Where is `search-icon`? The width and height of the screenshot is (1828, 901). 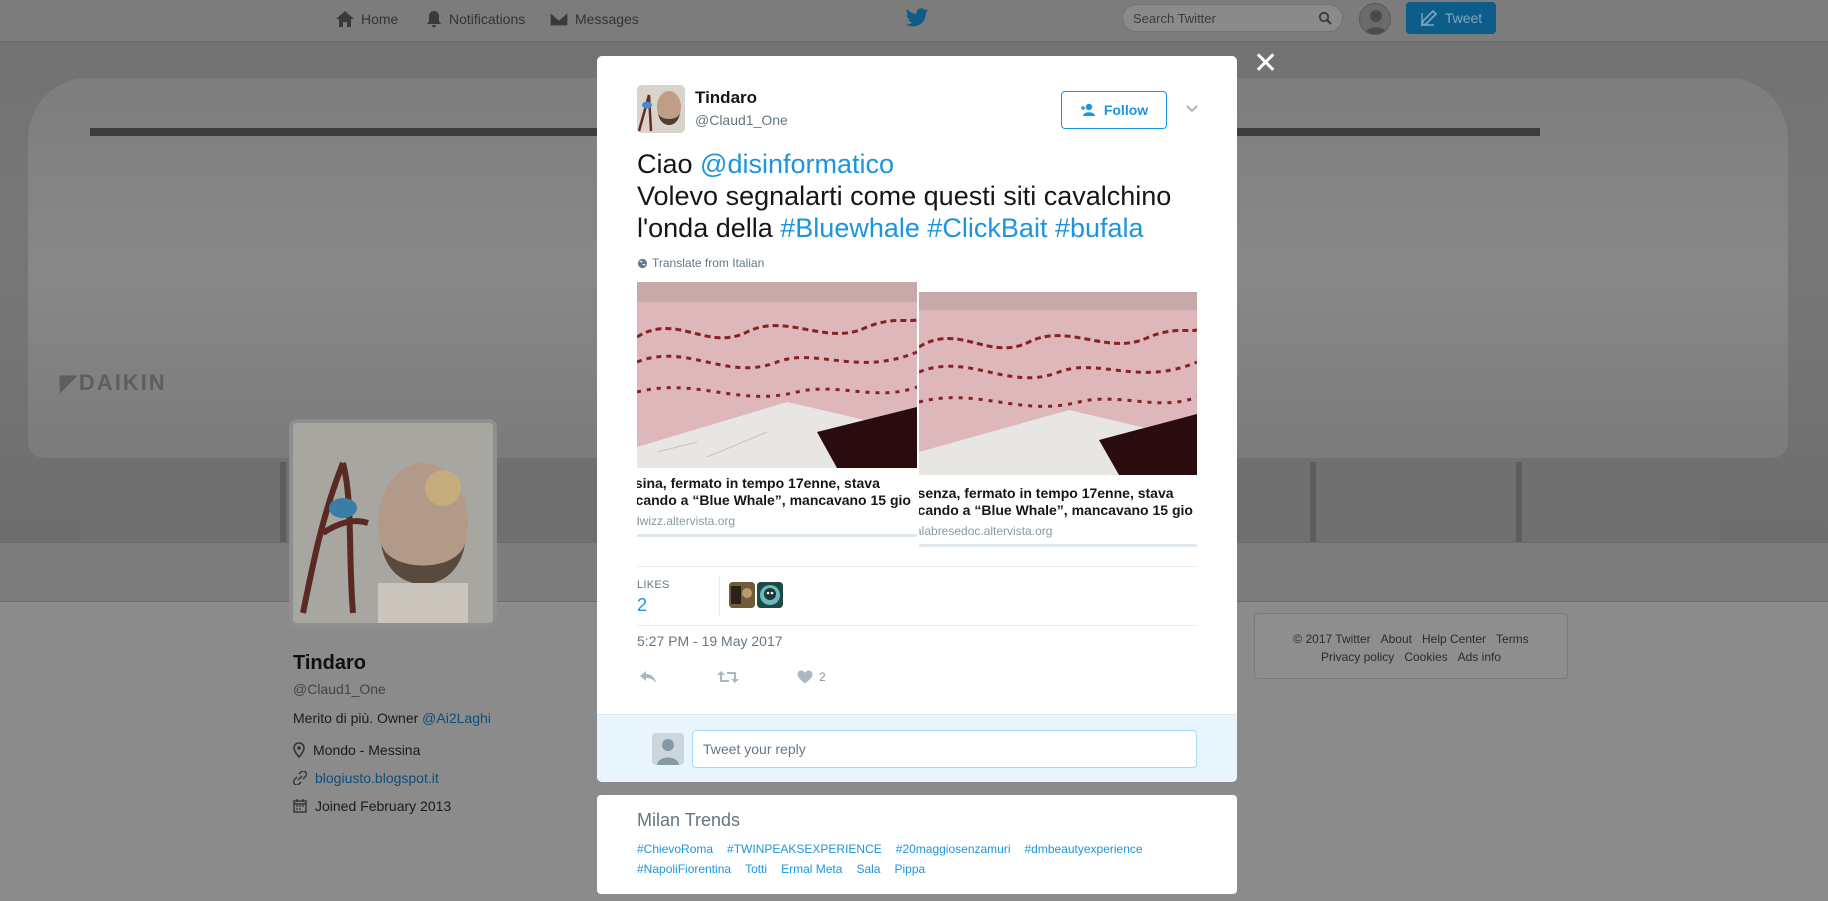 search-icon is located at coordinates (1325, 18).